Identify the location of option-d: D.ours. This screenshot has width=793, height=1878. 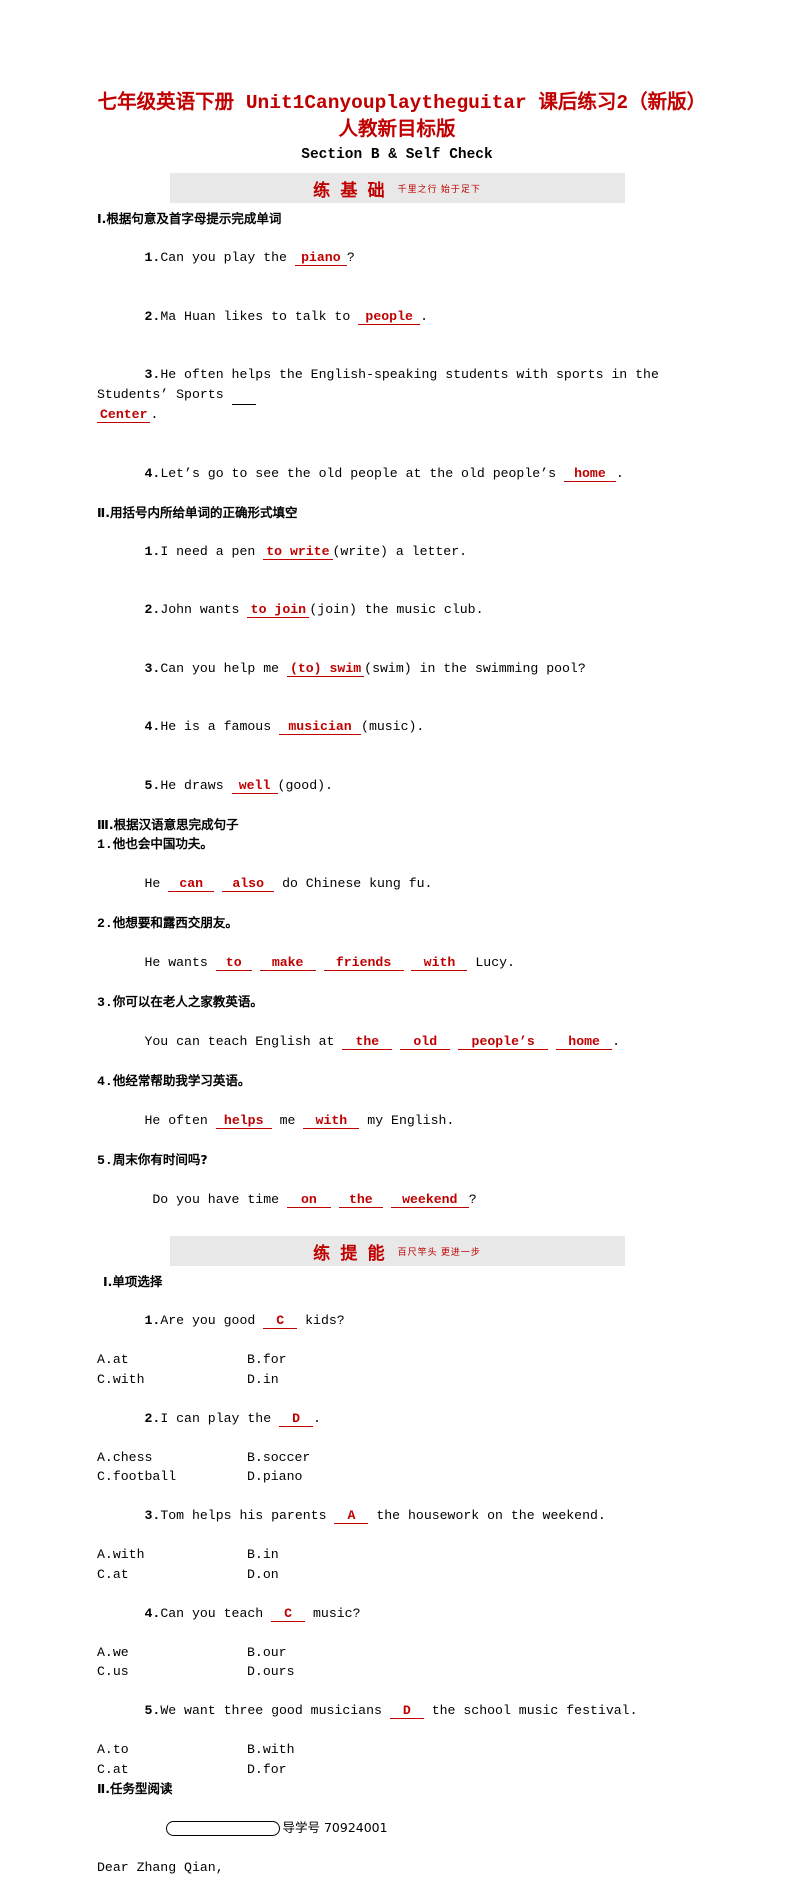
(271, 1671).